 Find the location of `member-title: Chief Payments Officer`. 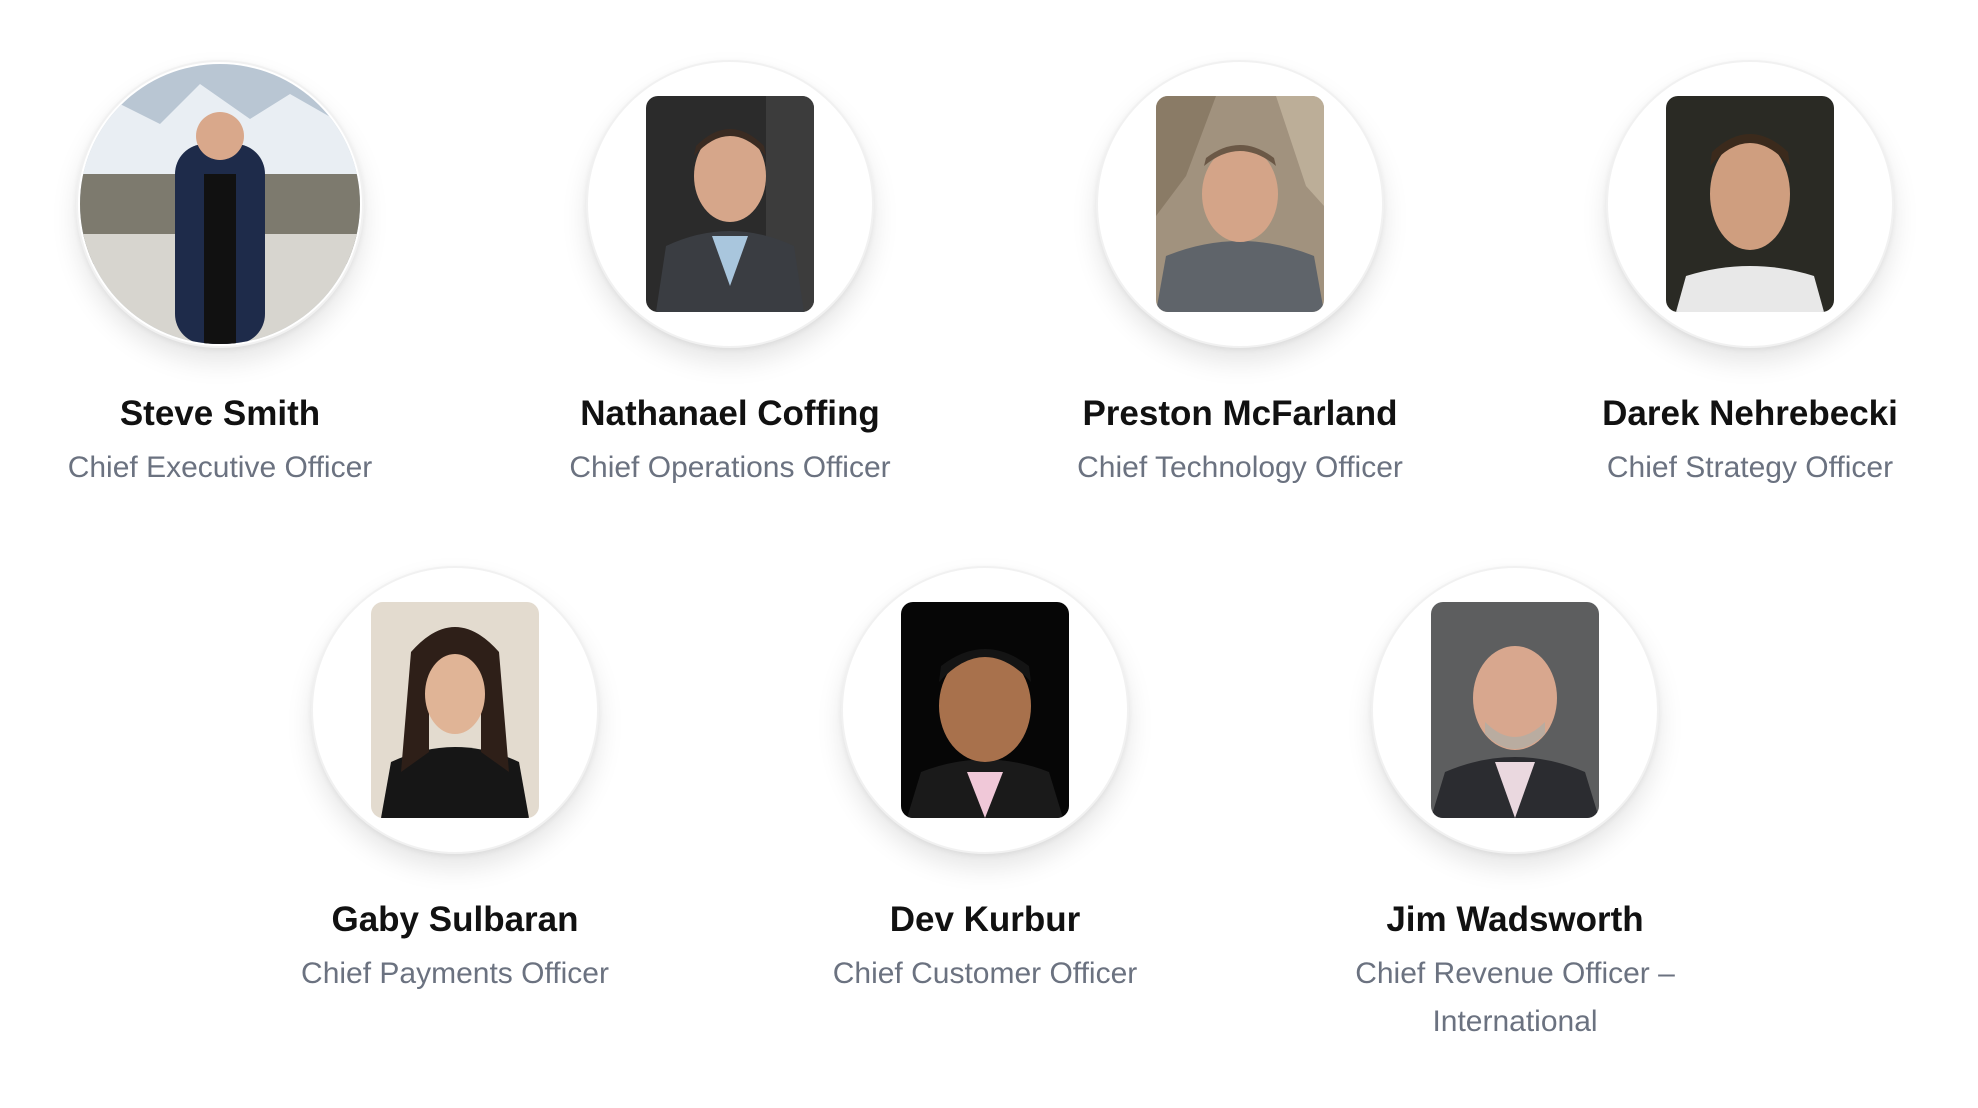

member-title: Chief Payments Officer is located at coordinates (455, 973).